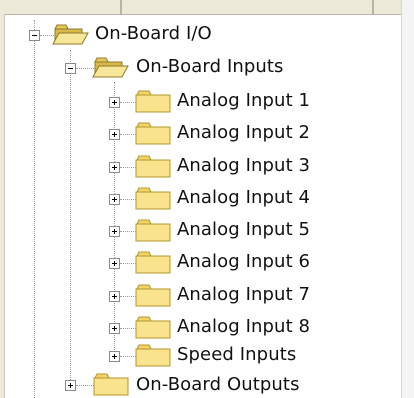  Describe the element at coordinates (244, 229) in the screenshot. I see `tree-node-label: Analog Input 5` at that location.